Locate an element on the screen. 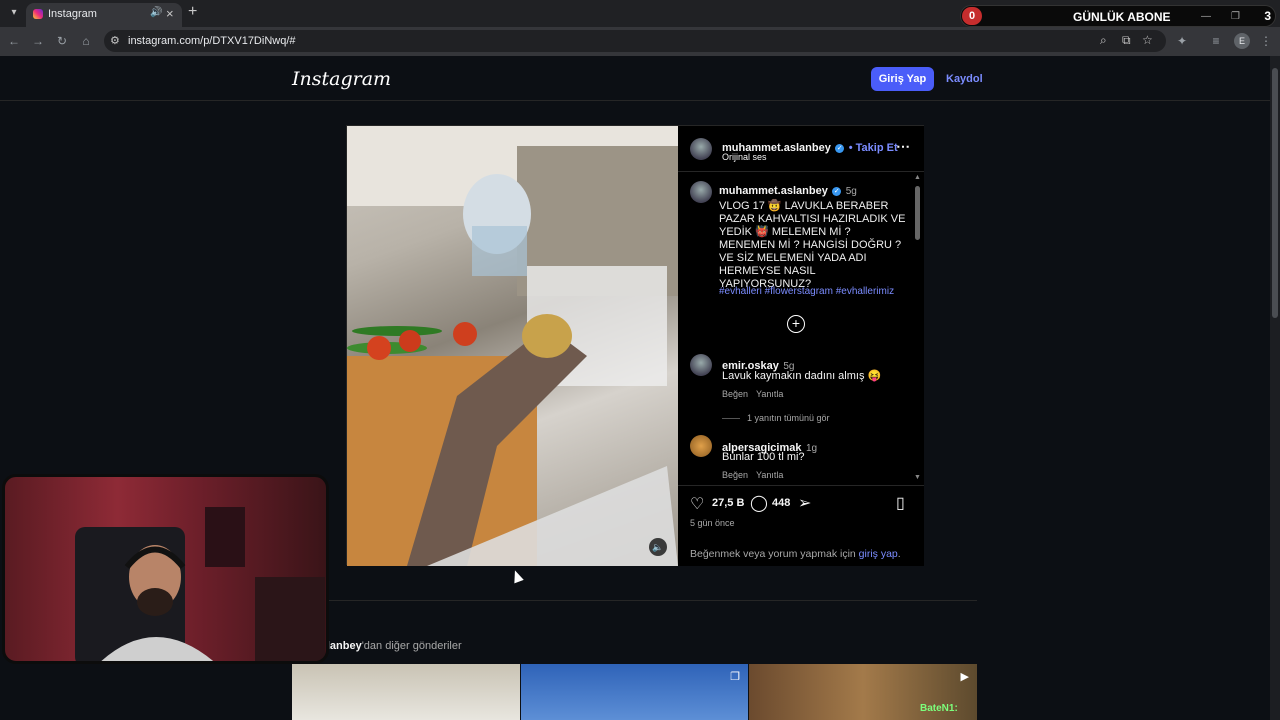 The height and width of the screenshot is (720, 1280). window-minimize-icon: — is located at coordinates (1206, 16).